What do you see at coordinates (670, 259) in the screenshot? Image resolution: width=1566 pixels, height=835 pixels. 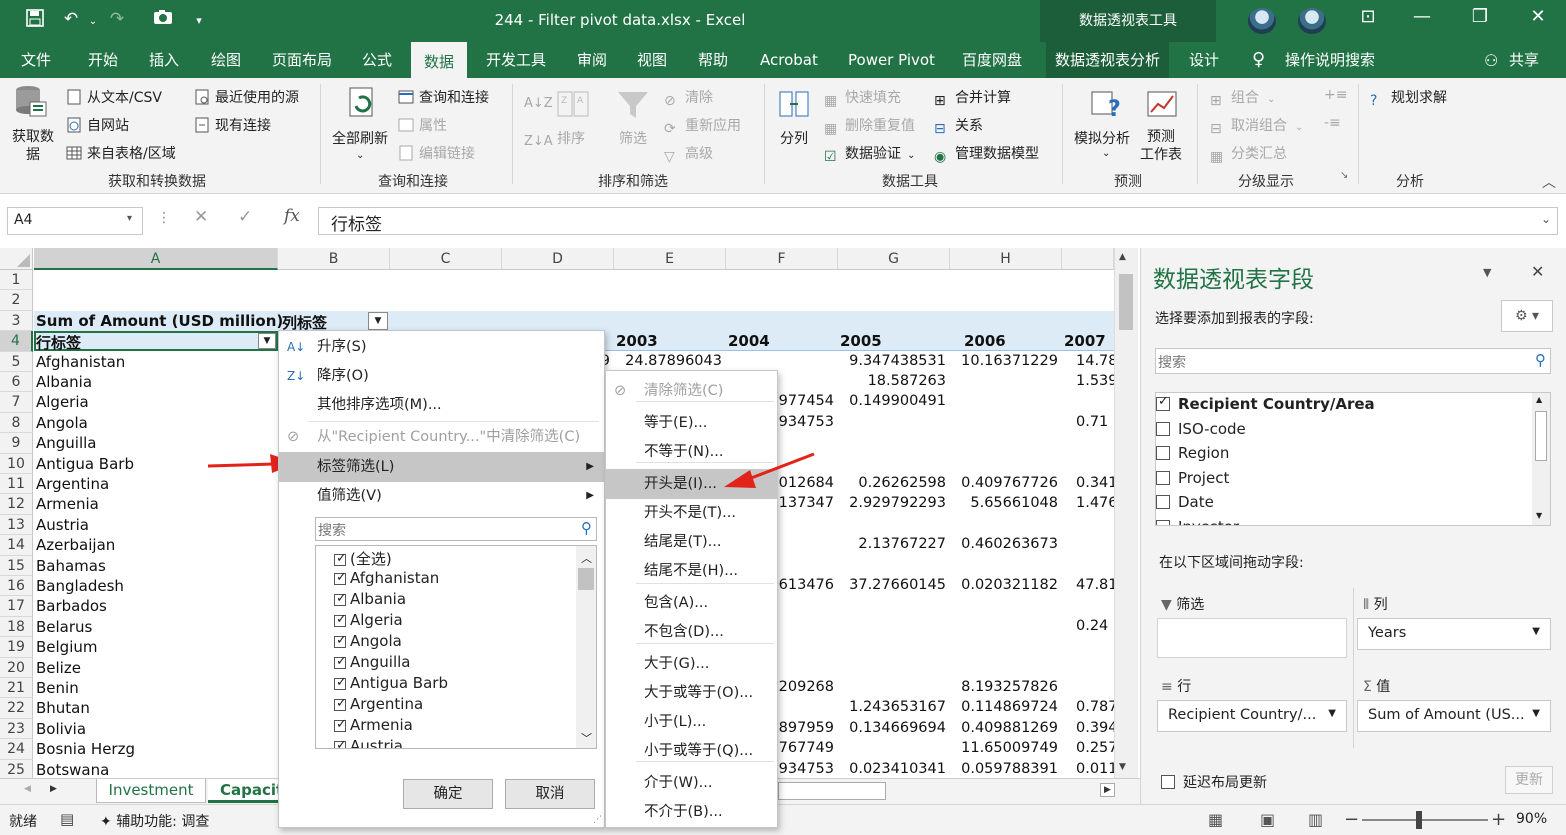 I see `column-header: E` at bounding box center [670, 259].